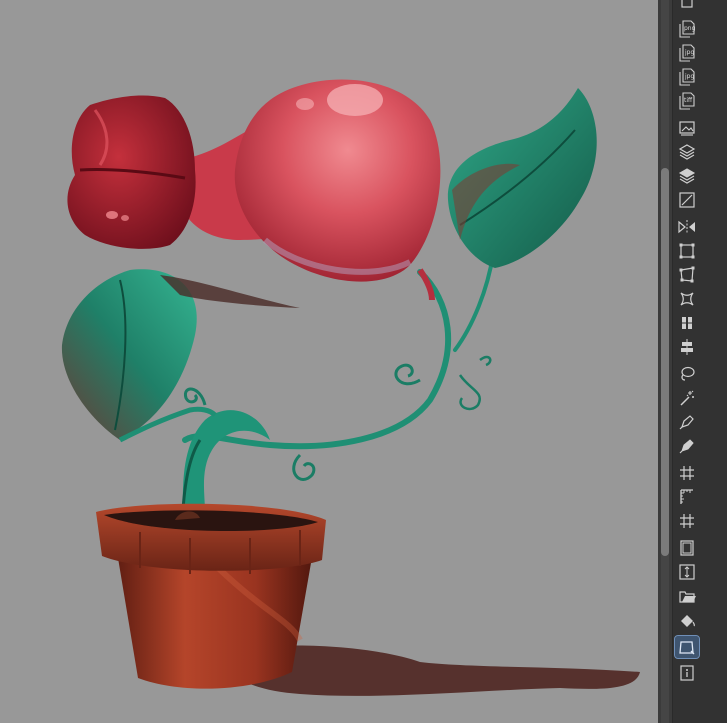 The image size is (727, 723). I want to click on tool-strip: png jpg jpg tiff, so click(699, 361).